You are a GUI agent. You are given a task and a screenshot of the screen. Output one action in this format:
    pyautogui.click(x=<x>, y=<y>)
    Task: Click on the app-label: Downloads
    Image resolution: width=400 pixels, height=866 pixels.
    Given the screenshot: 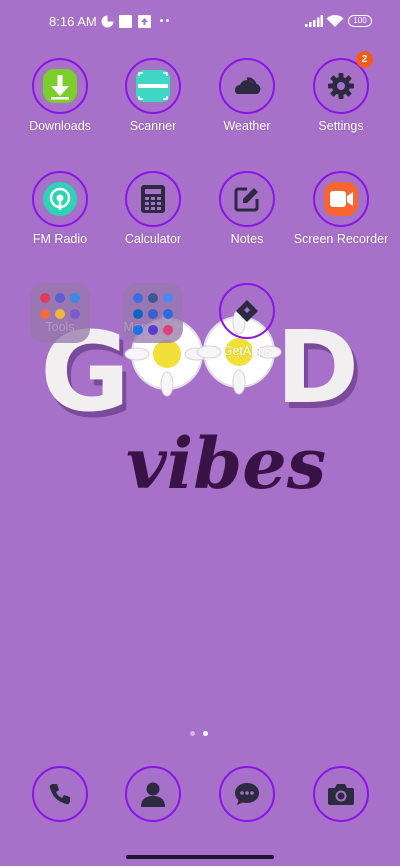 What is the action you would take?
    pyautogui.click(x=60, y=126)
    